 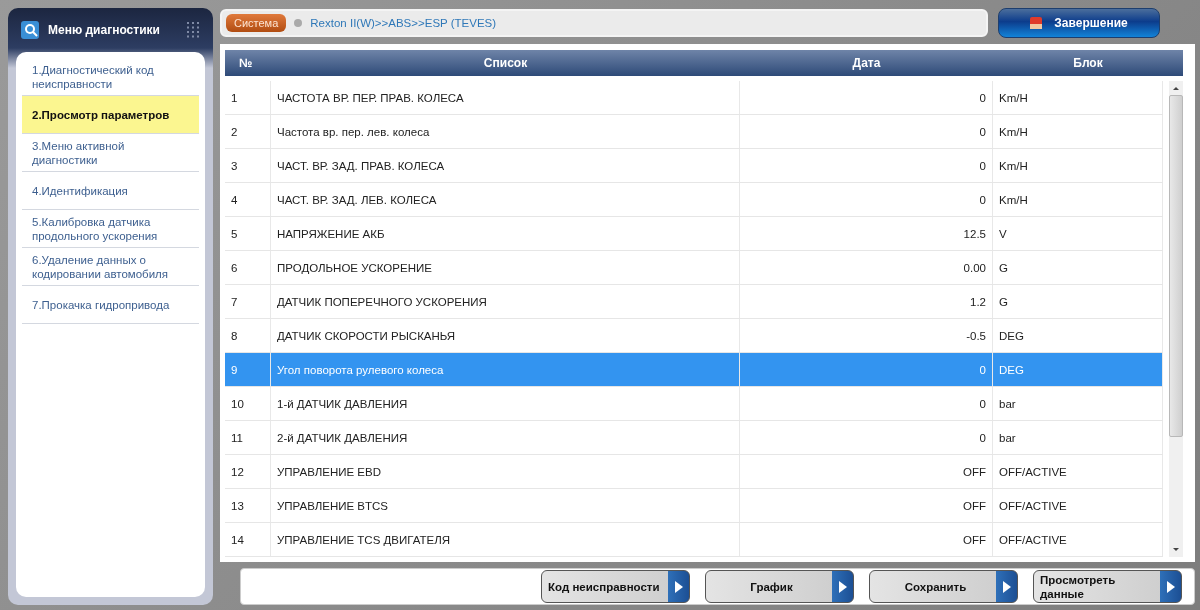 I want to click on action-button: Сохранить, so click(x=943, y=586).